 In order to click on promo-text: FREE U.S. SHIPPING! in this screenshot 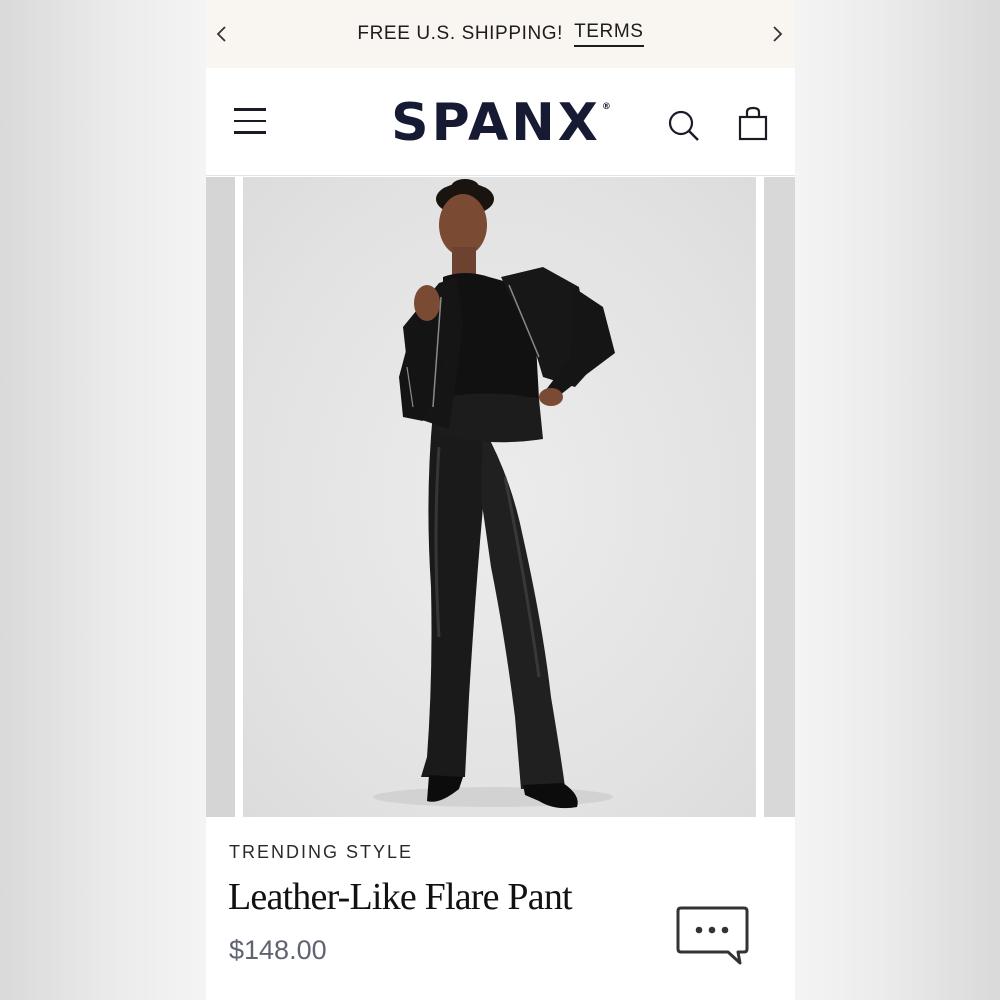, I will do `click(460, 33)`.